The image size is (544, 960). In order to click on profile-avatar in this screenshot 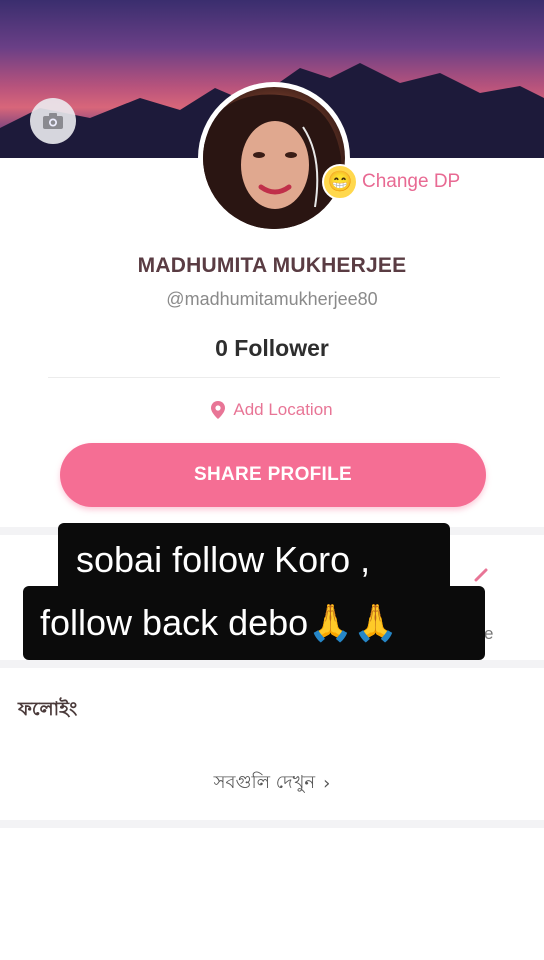, I will do `click(274, 158)`.